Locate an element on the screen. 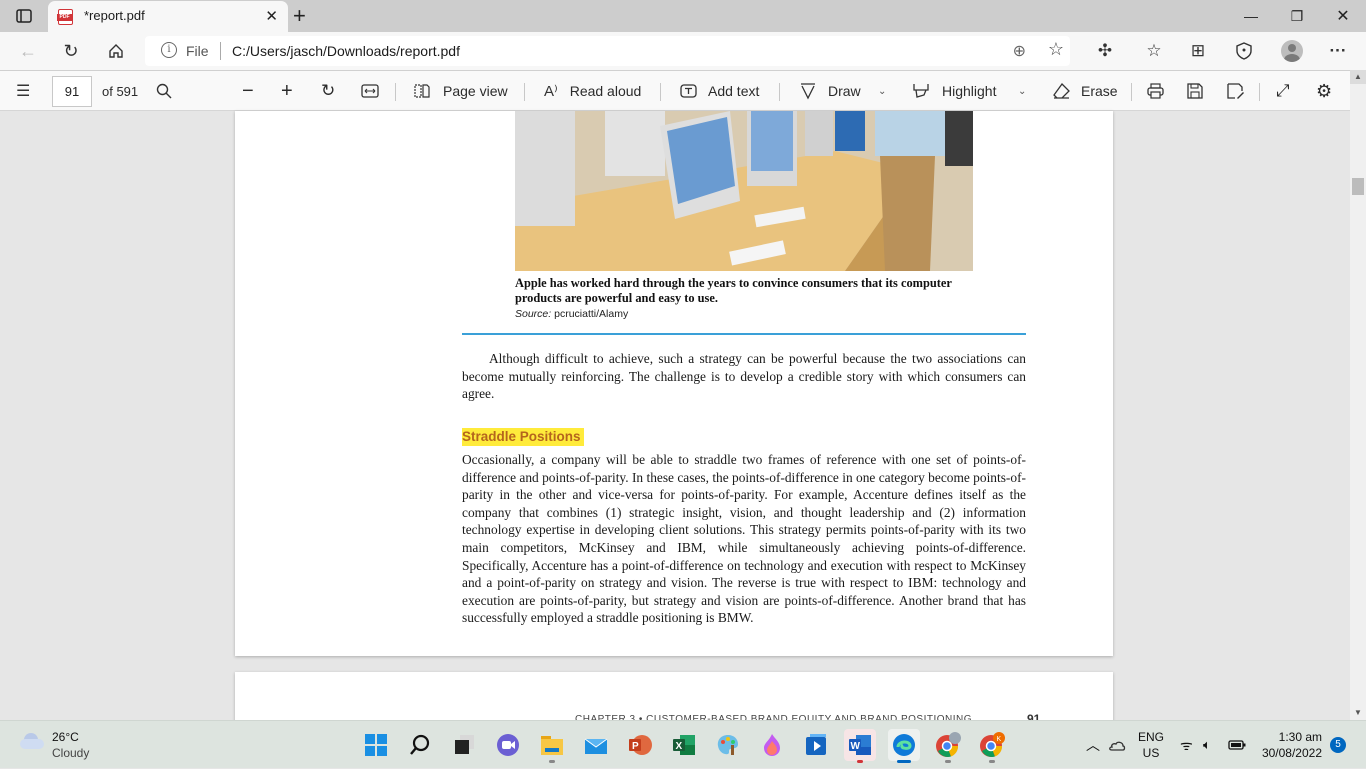 The image size is (1366, 769). firefox-button is located at coordinates (772, 745).